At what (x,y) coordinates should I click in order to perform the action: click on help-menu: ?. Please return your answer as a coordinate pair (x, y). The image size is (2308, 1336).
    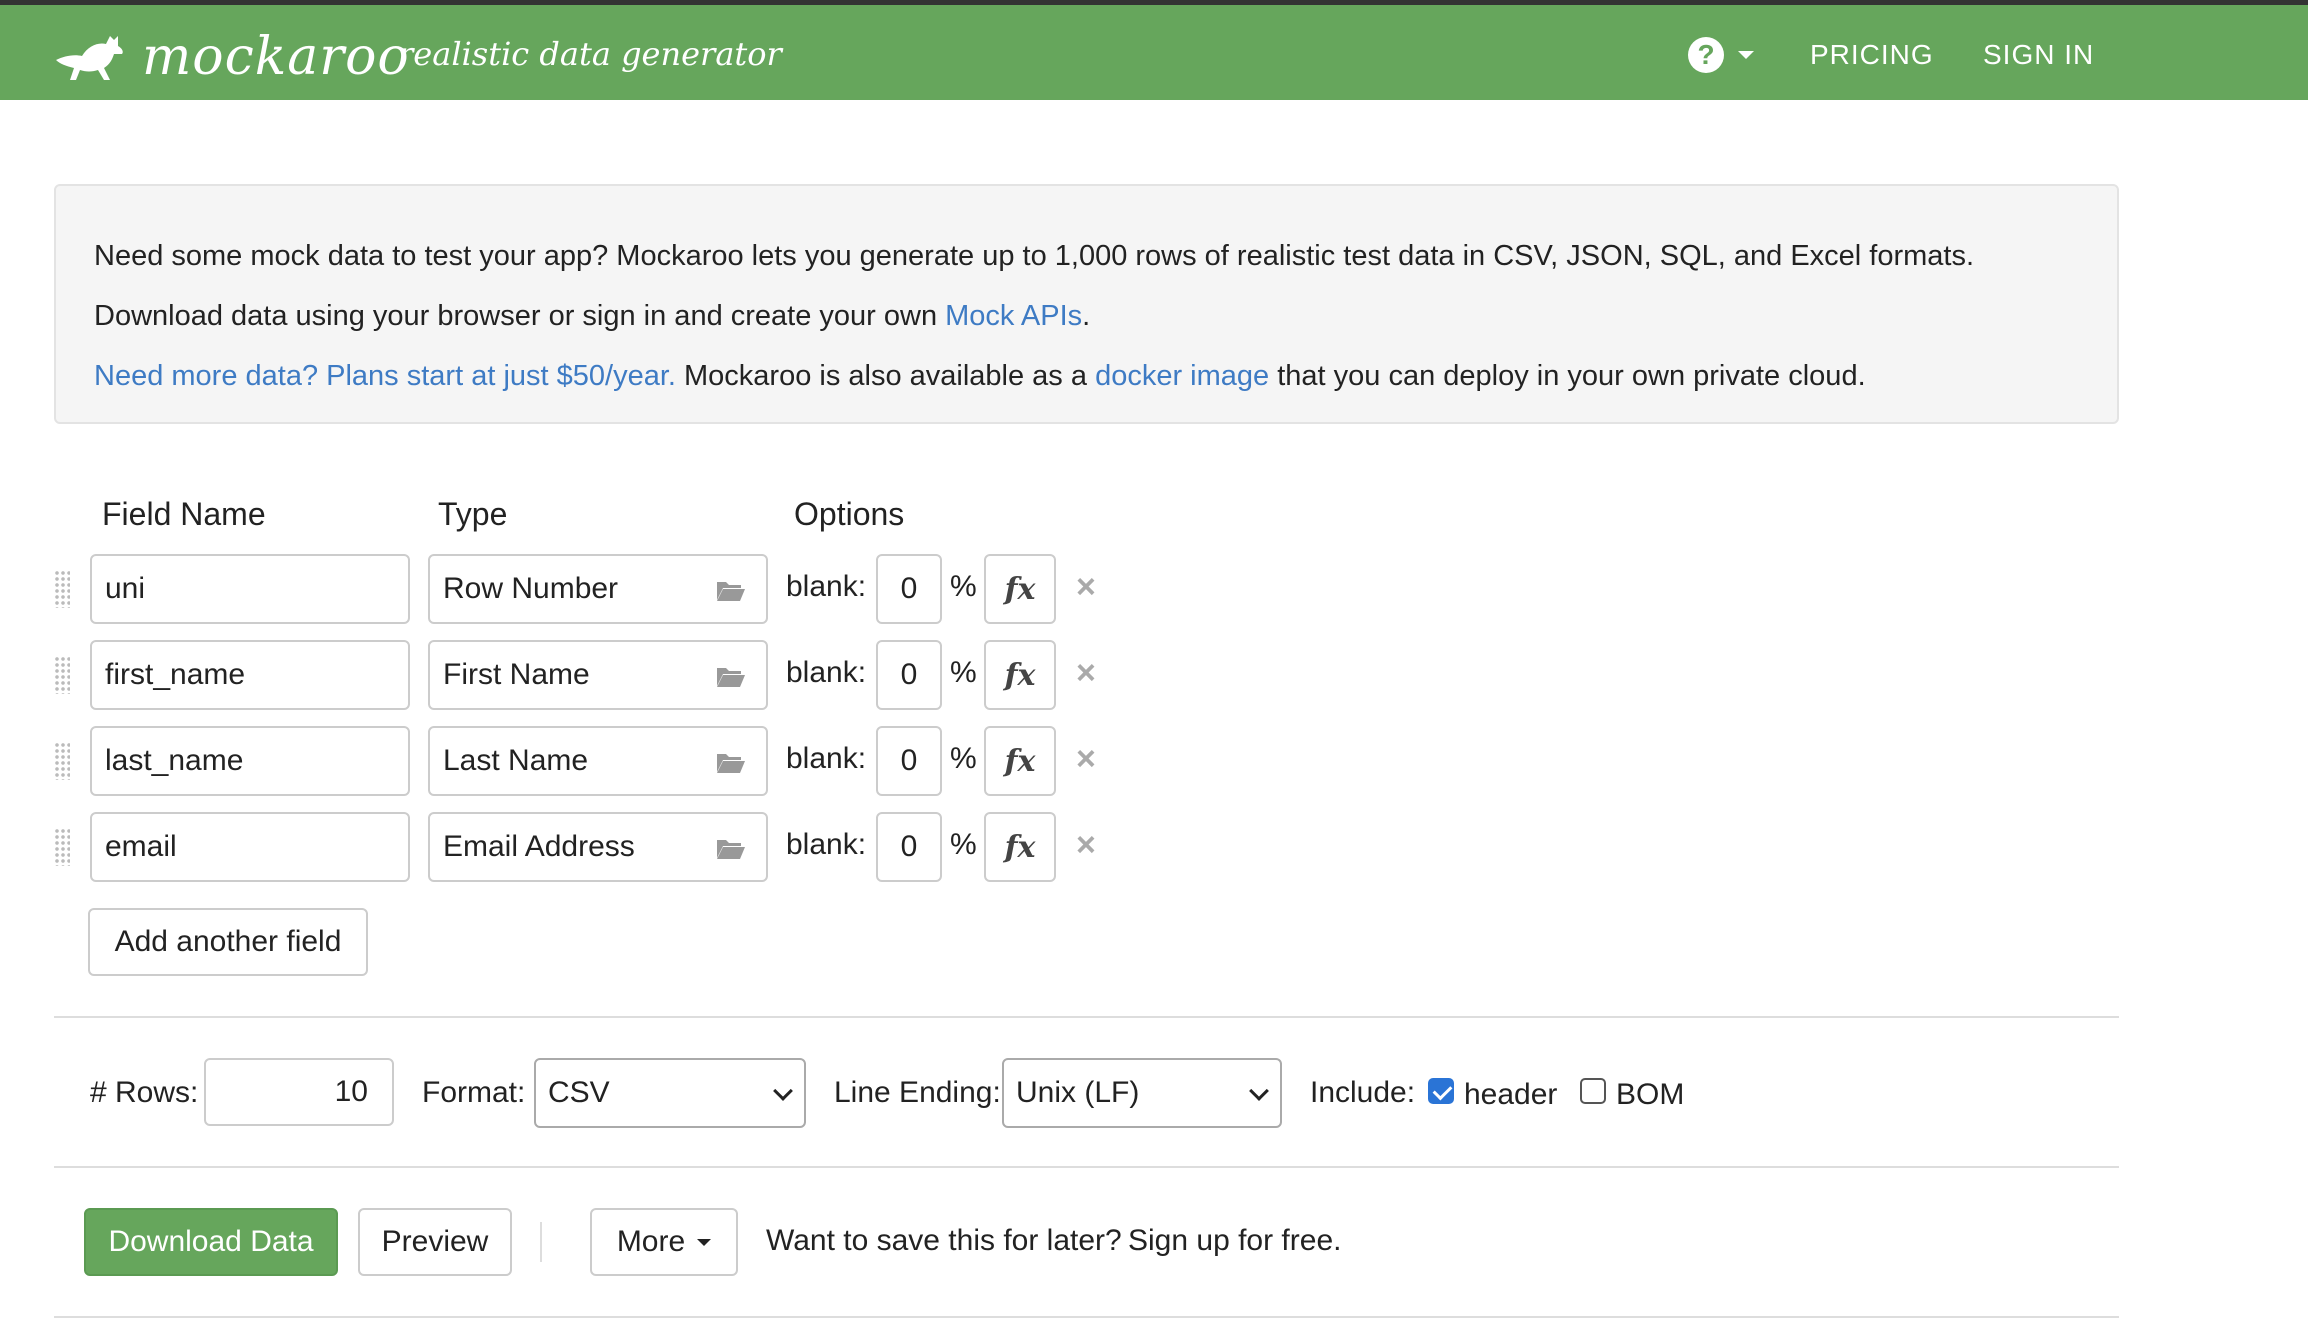
    Looking at the image, I should click on (1721, 55).